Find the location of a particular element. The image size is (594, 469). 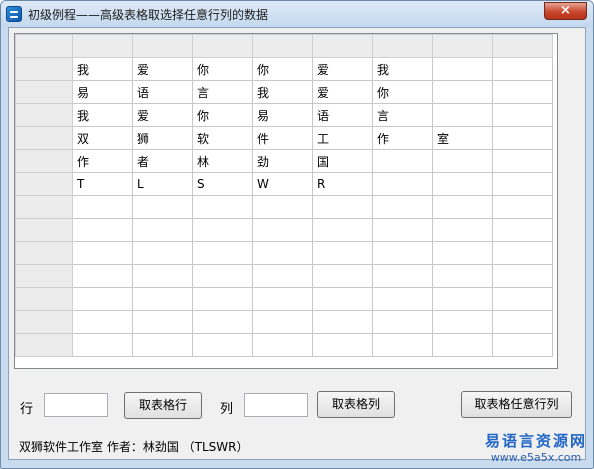

table-cell: 软 is located at coordinates (222, 138).